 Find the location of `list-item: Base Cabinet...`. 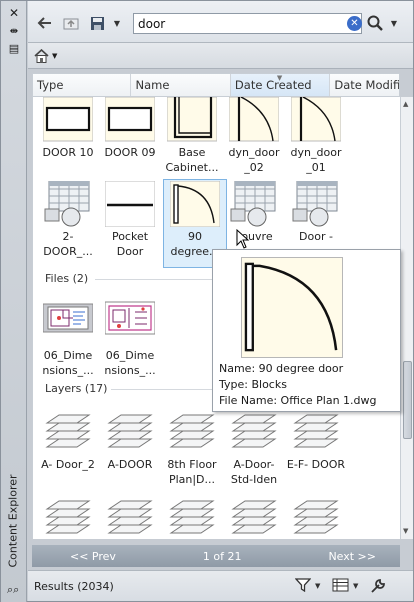

list-item: Base Cabinet... is located at coordinates (192, 136).